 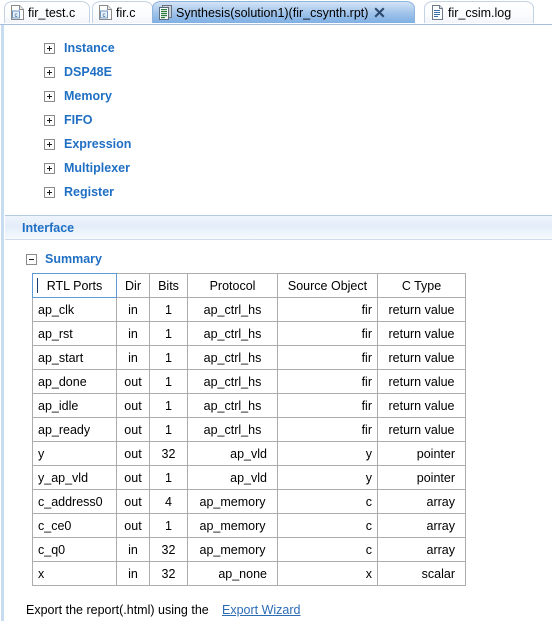 What do you see at coordinates (278, 168) in the screenshot?
I see `tree-item-multiplexer: Multiplexer` at bounding box center [278, 168].